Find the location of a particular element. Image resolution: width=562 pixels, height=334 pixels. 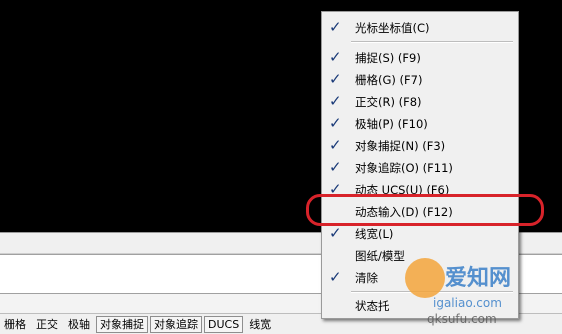

ducs-toggle: DUCS is located at coordinates (224, 324).